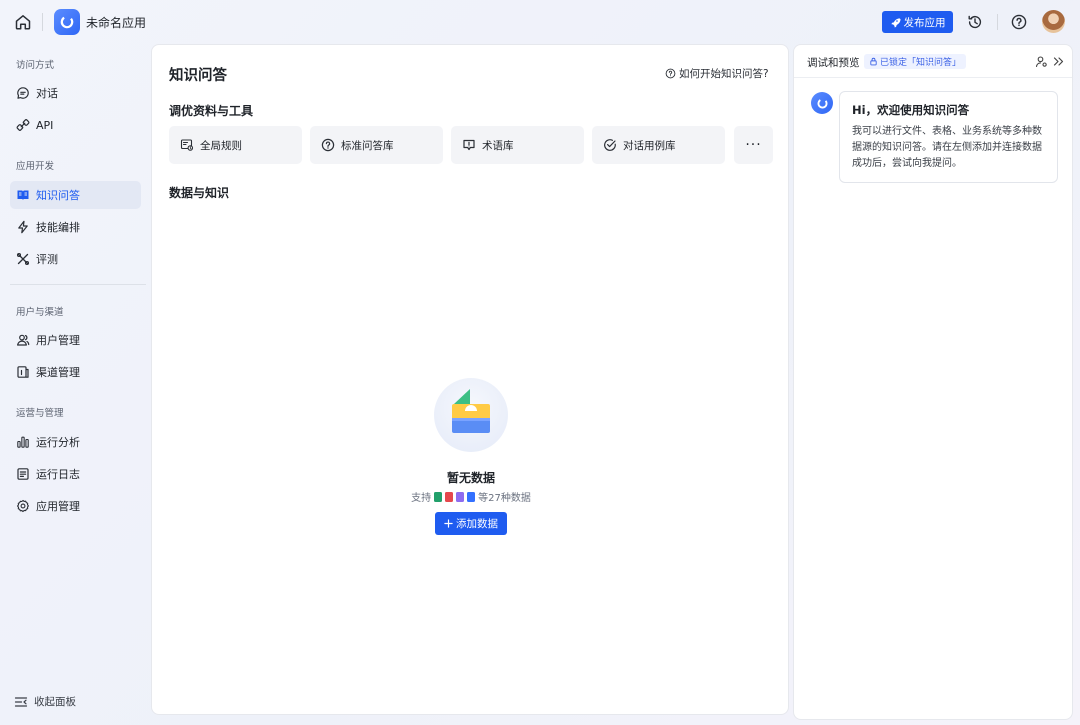  I want to click on sidebar-item-logs: 运行日志, so click(75, 474).